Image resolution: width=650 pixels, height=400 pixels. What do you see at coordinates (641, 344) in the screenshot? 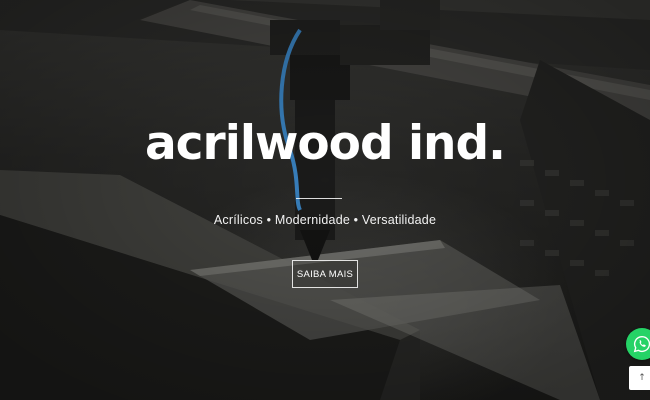
I see `whatsapp-icon` at bounding box center [641, 344].